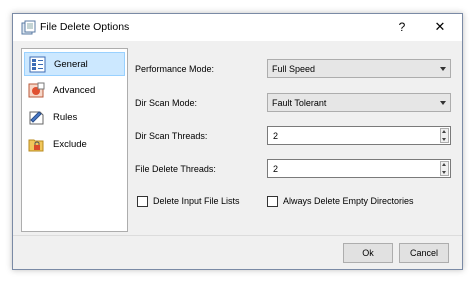  I want to click on options-category-list: General Advanced Rules Exclude, so click(74, 140).